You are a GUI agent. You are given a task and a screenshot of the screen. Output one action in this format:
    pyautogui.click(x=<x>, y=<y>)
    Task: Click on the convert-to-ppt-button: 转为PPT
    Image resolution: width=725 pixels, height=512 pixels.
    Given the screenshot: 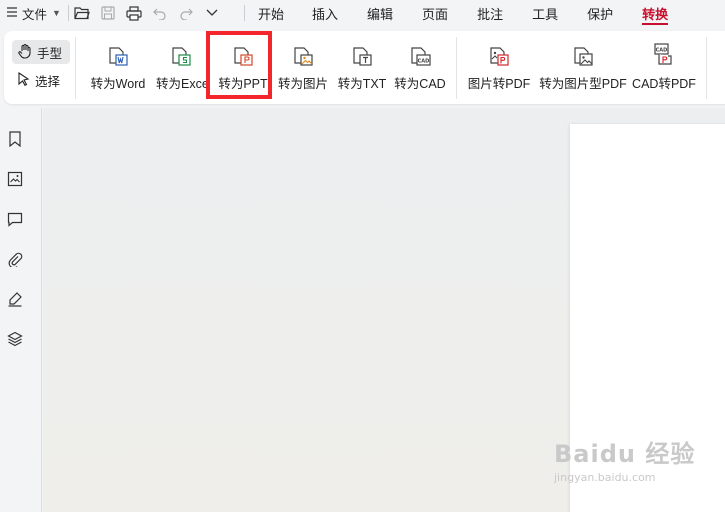 What is the action you would take?
    pyautogui.click(x=243, y=66)
    